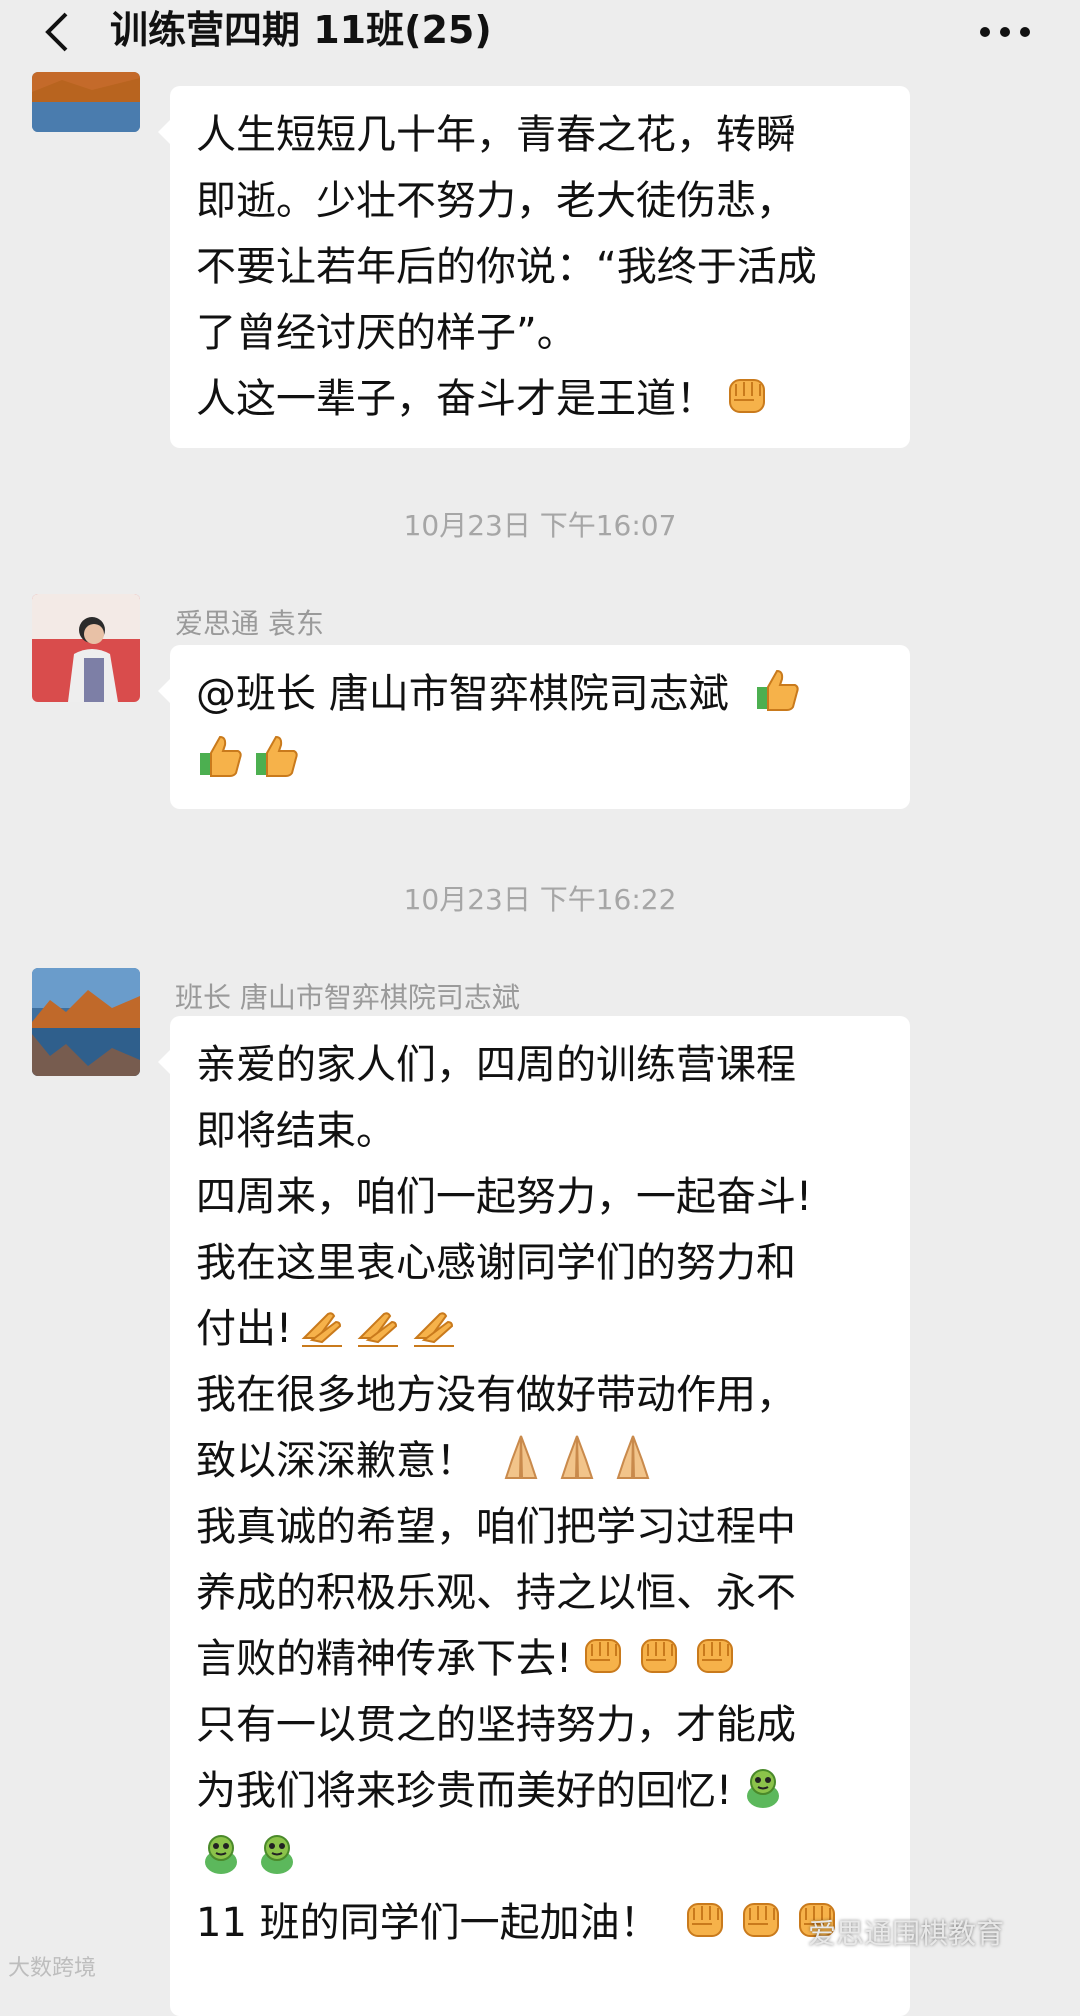 The height and width of the screenshot is (2016, 1080). What do you see at coordinates (504, 1197) in the screenshot?
I see `message-line: 四周来，咱们一起努力，一起奋斗!` at bounding box center [504, 1197].